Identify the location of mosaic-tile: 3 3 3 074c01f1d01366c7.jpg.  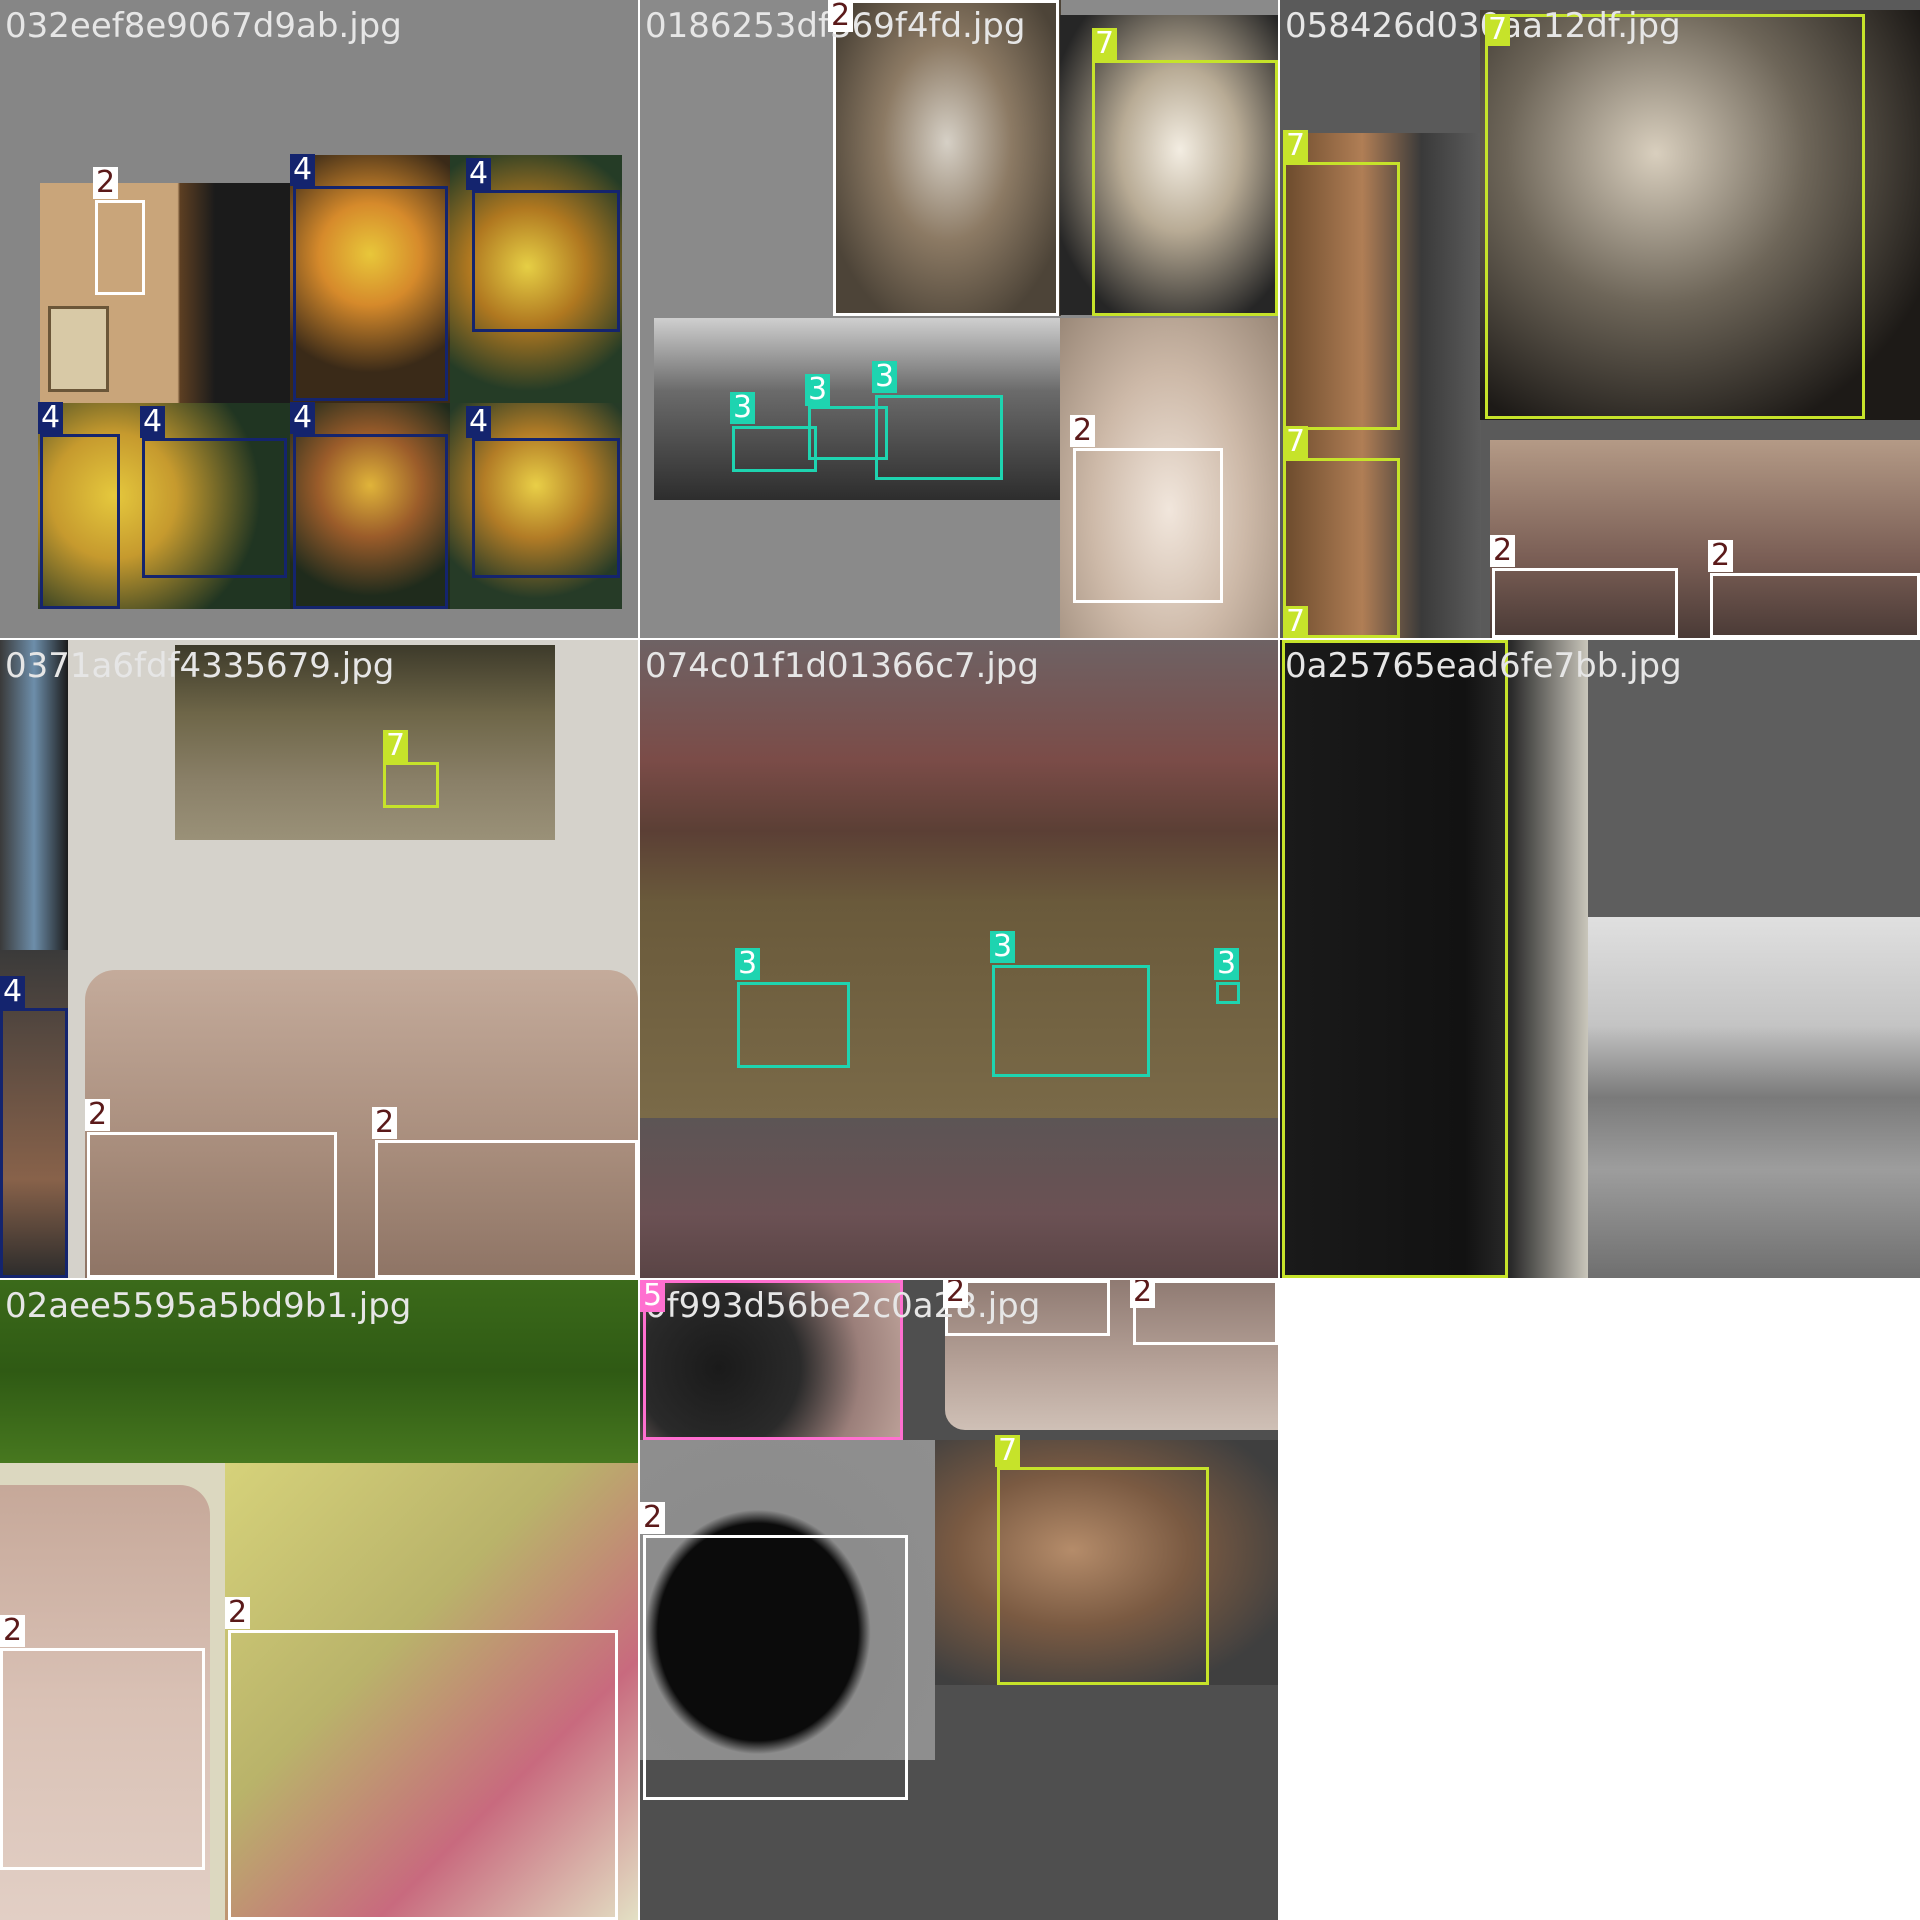
(959, 959).